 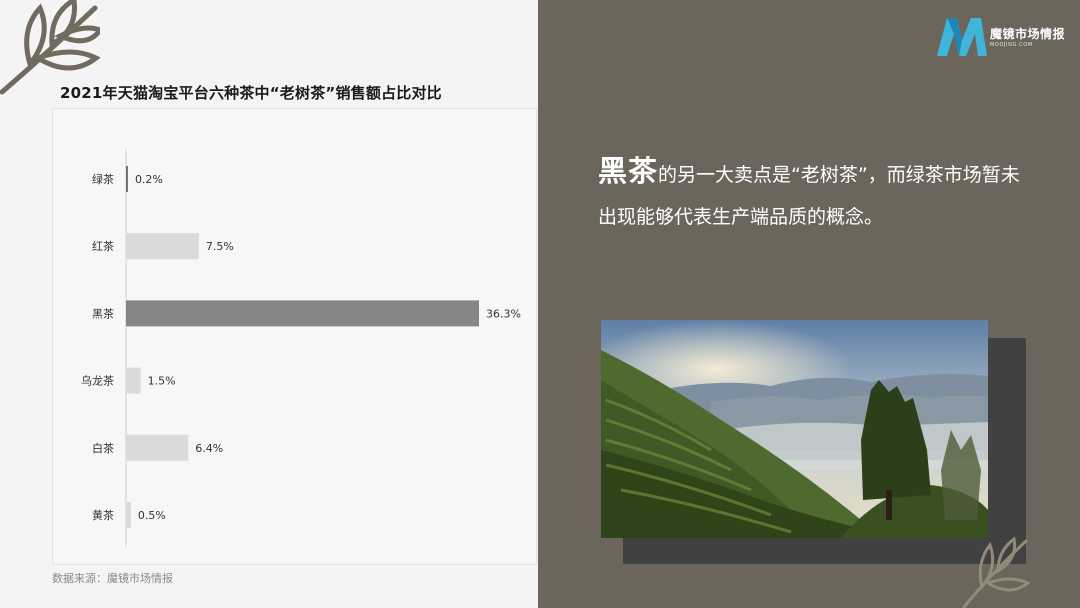 I want to click on tea-plantation-landscape-icon, so click(x=794, y=429).